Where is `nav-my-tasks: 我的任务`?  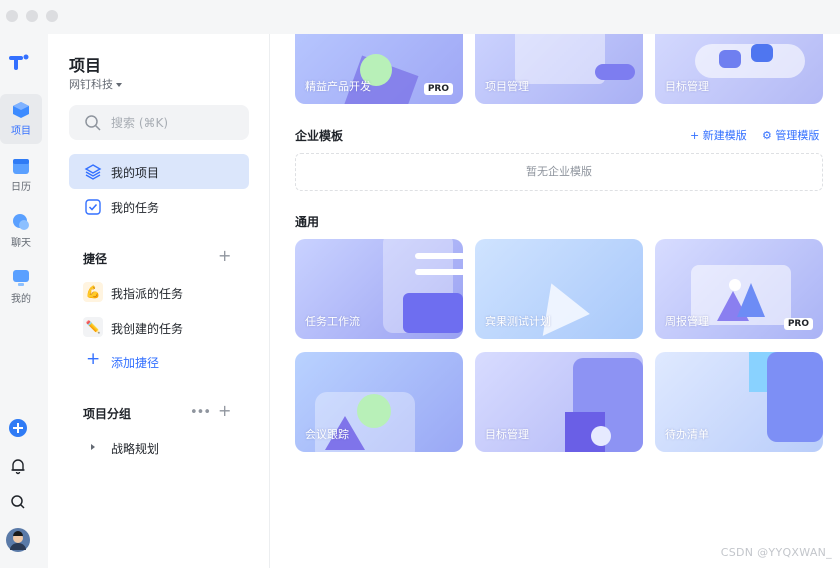 nav-my-tasks: 我的任务 is located at coordinates (159, 206).